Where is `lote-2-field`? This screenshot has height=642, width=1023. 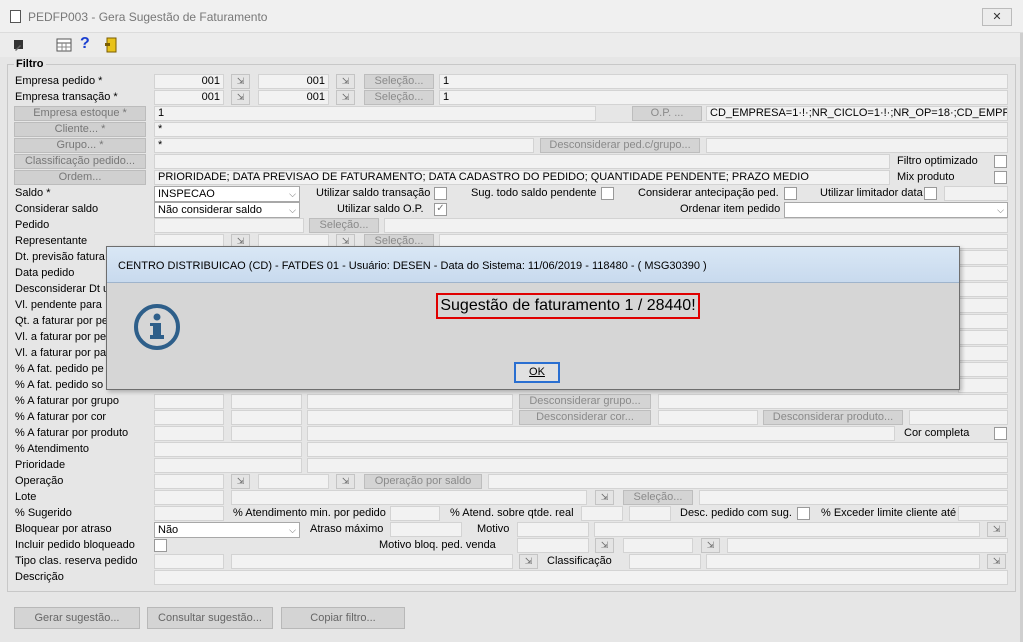 lote-2-field is located at coordinates (409, 497).